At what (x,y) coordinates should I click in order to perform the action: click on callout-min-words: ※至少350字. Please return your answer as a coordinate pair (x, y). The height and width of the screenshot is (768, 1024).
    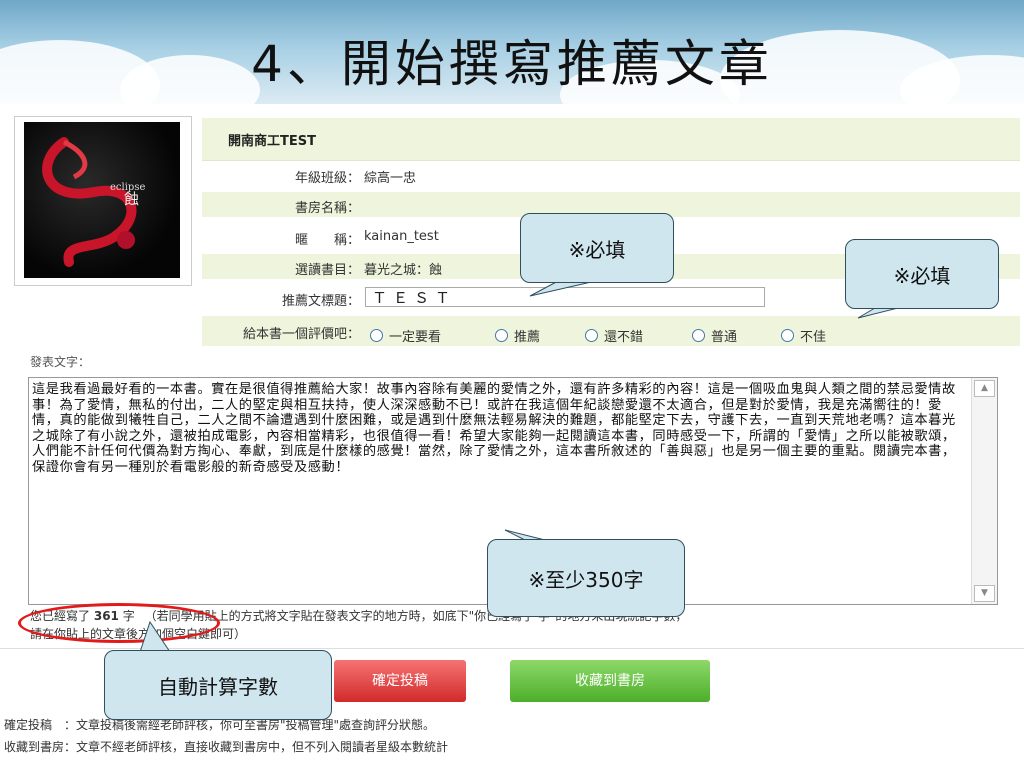
    Looking at the image, I should click on (586, 578).